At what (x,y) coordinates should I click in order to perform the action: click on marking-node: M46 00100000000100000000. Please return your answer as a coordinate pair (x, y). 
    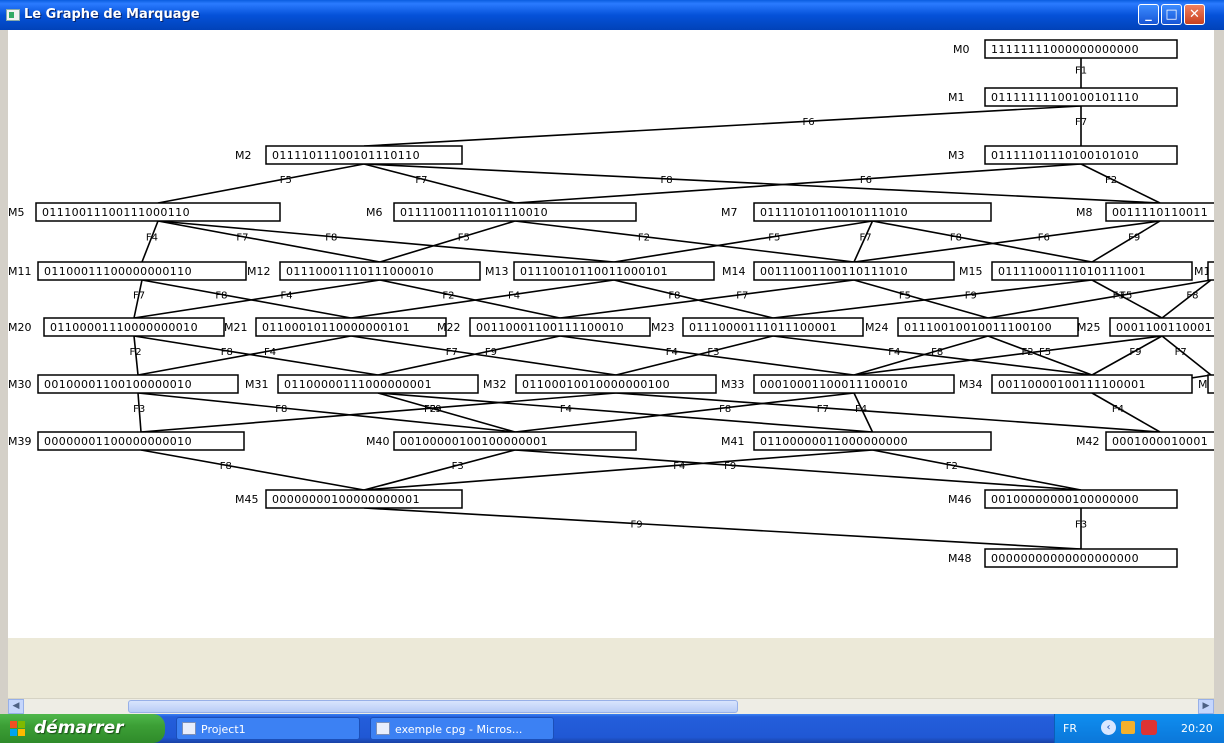
    Looking at the image, I should click on (1063, 499).